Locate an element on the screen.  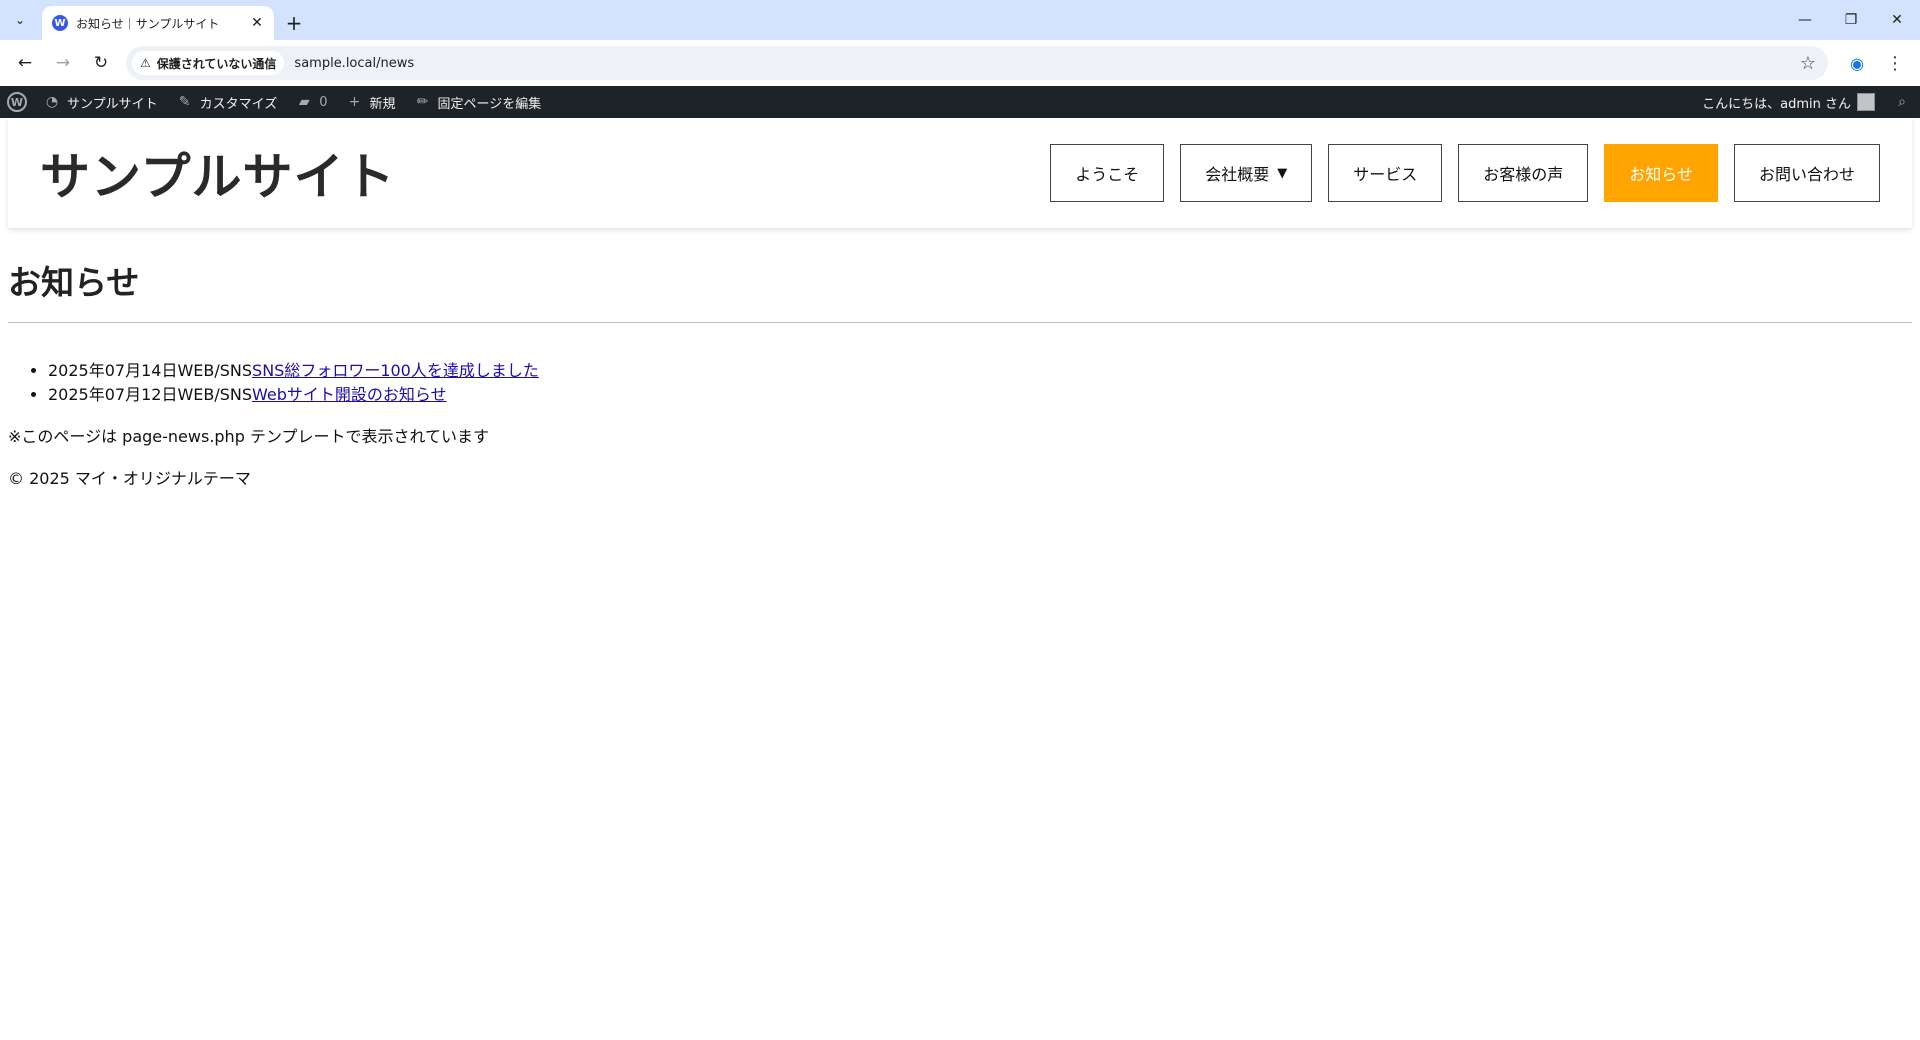
adminbar-edit-page: ✏ 固定ページを編集 is located at coordinates (478, 102).